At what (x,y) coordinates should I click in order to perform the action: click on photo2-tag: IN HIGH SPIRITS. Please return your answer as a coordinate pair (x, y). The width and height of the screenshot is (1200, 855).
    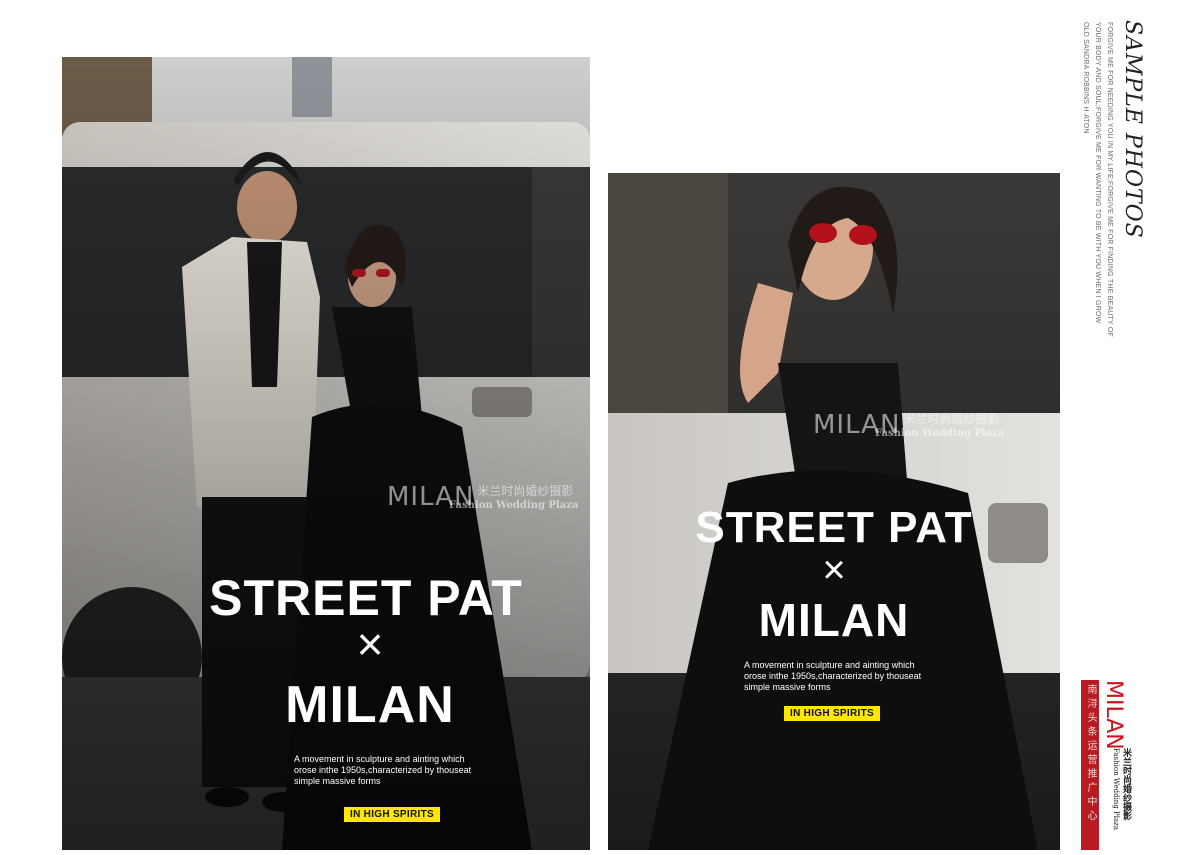
    Looking at the image, I should click on (832, 713).